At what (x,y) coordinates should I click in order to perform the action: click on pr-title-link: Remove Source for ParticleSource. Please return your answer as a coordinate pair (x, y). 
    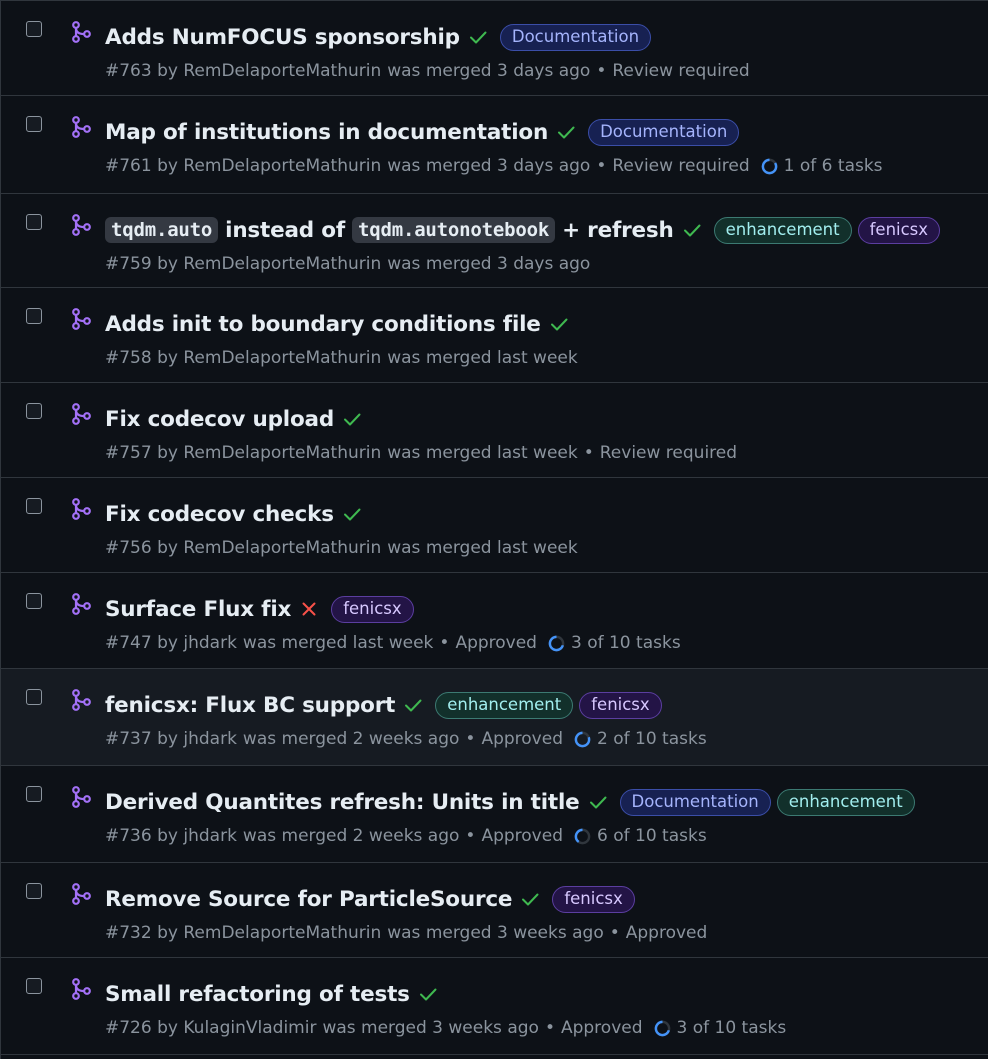
    Looking at the image, I should click on (309, 899).